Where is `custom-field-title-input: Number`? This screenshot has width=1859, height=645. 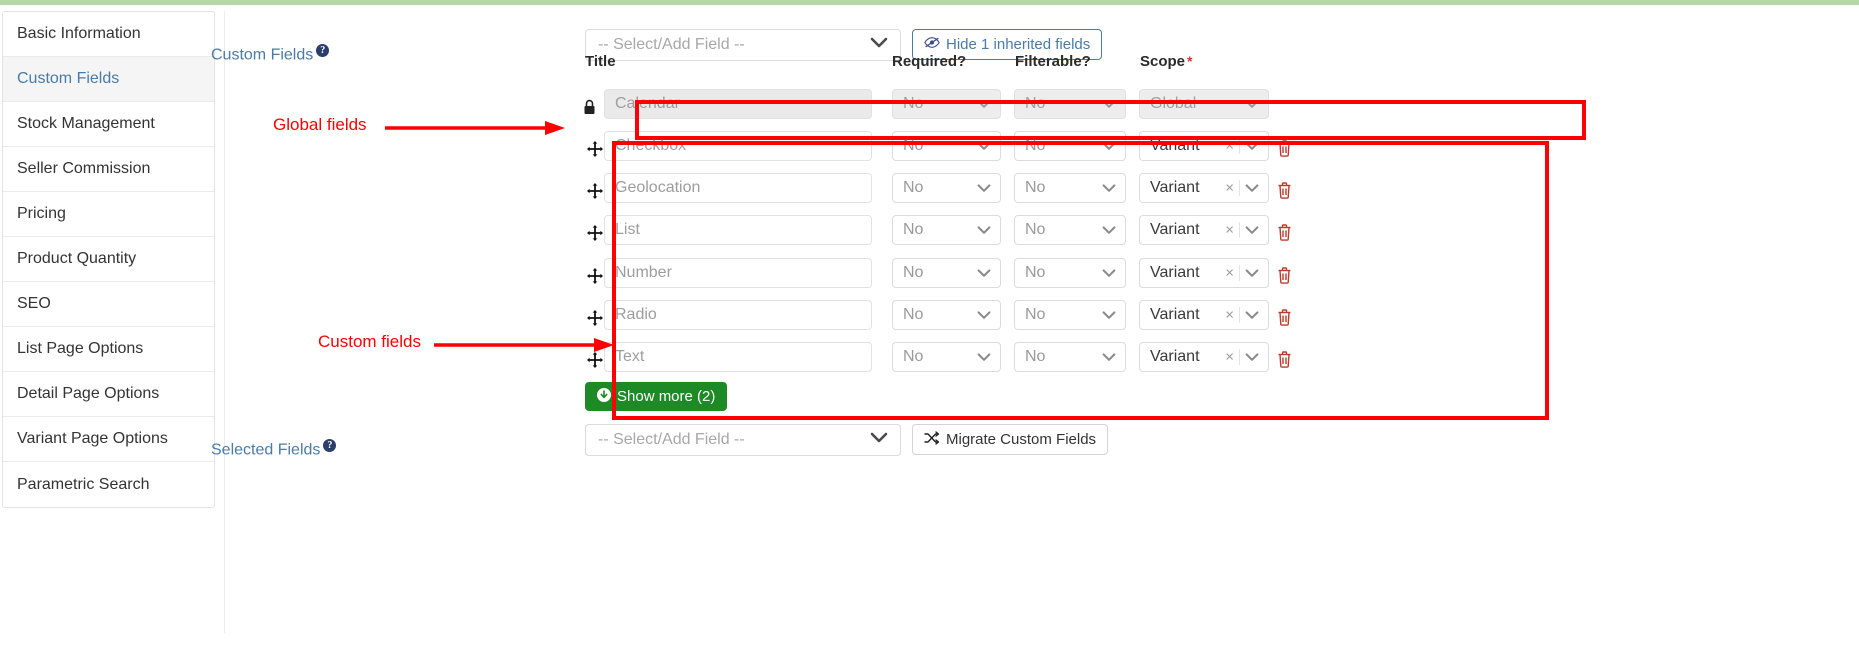
custom-field-title-input: Number is located at coordinates (738, 273).